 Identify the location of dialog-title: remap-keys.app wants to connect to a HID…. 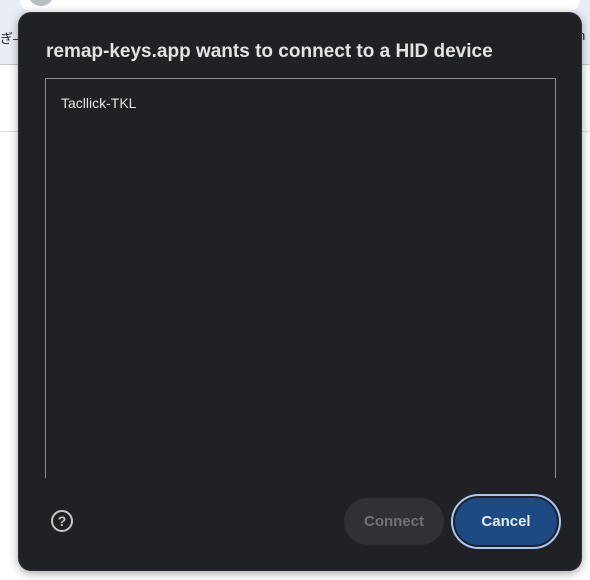
(269, 51).